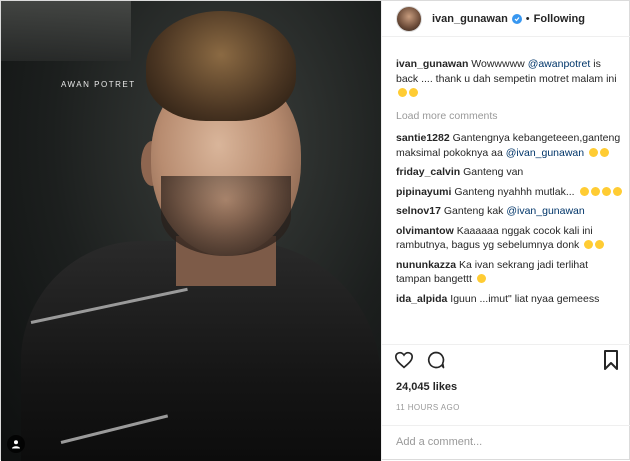 Image resolution: width=630 pixels, height=461 pixels. What do you see at coordinates (16, 444) in the screenshot?
I see `user-tag-icon` at bounding box center [16, 444].